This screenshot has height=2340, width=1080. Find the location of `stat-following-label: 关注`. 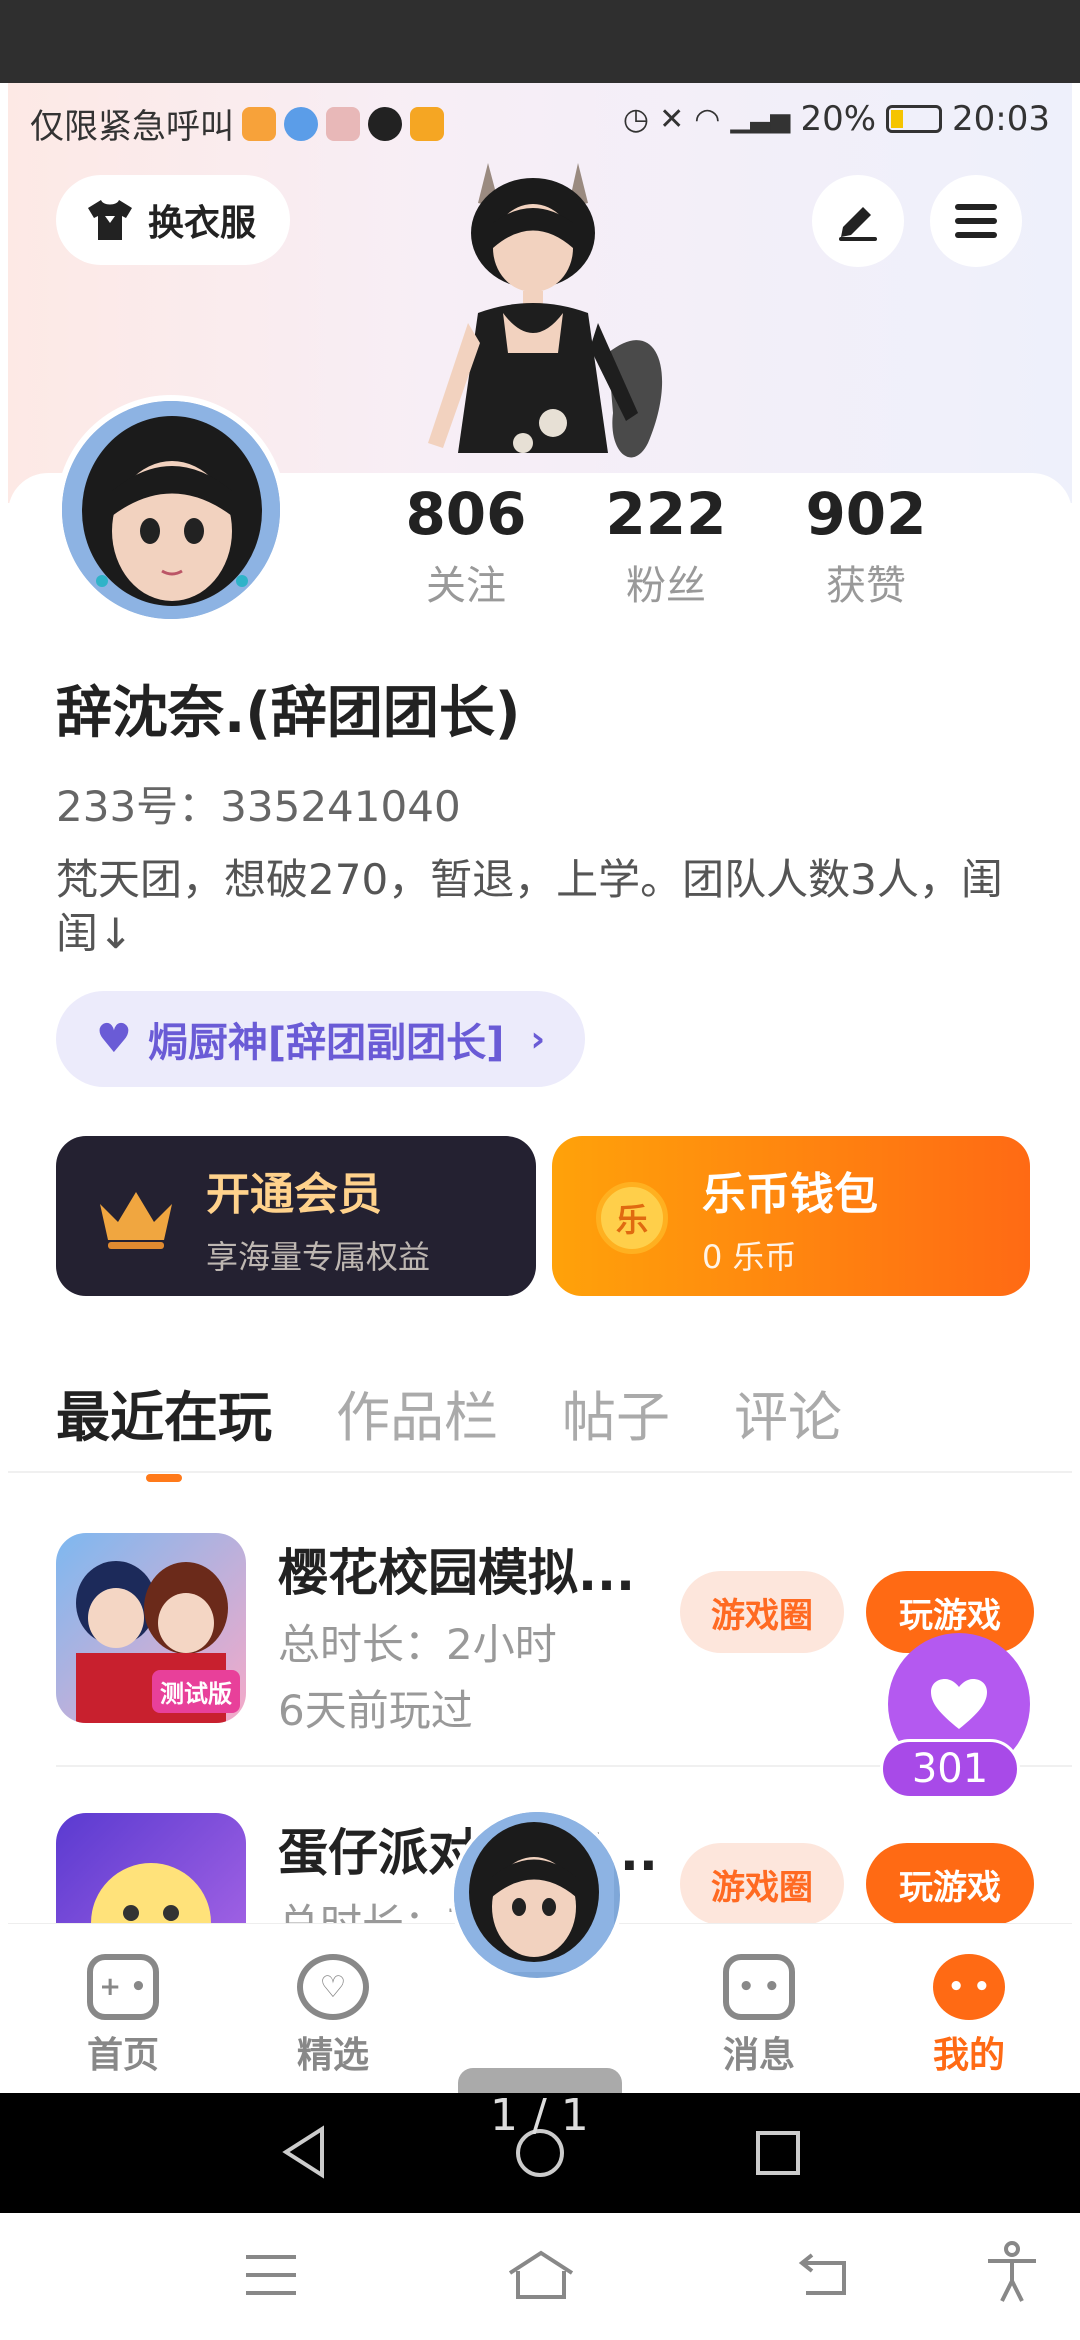

stat-following-label: 关注 is located at coordinates (466, 585).